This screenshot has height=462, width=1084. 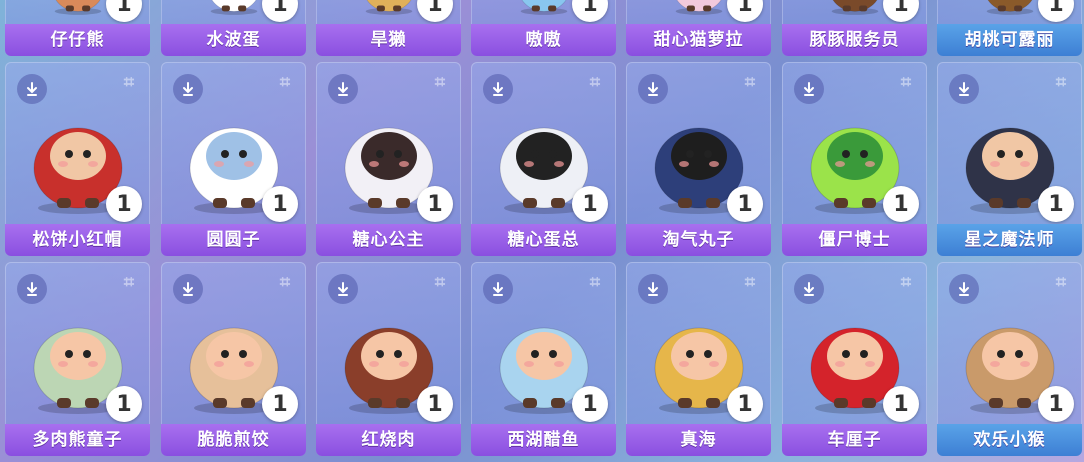 I want to click on collection-card: 1 甜心猫萝拉, so click(x=698, y=28).